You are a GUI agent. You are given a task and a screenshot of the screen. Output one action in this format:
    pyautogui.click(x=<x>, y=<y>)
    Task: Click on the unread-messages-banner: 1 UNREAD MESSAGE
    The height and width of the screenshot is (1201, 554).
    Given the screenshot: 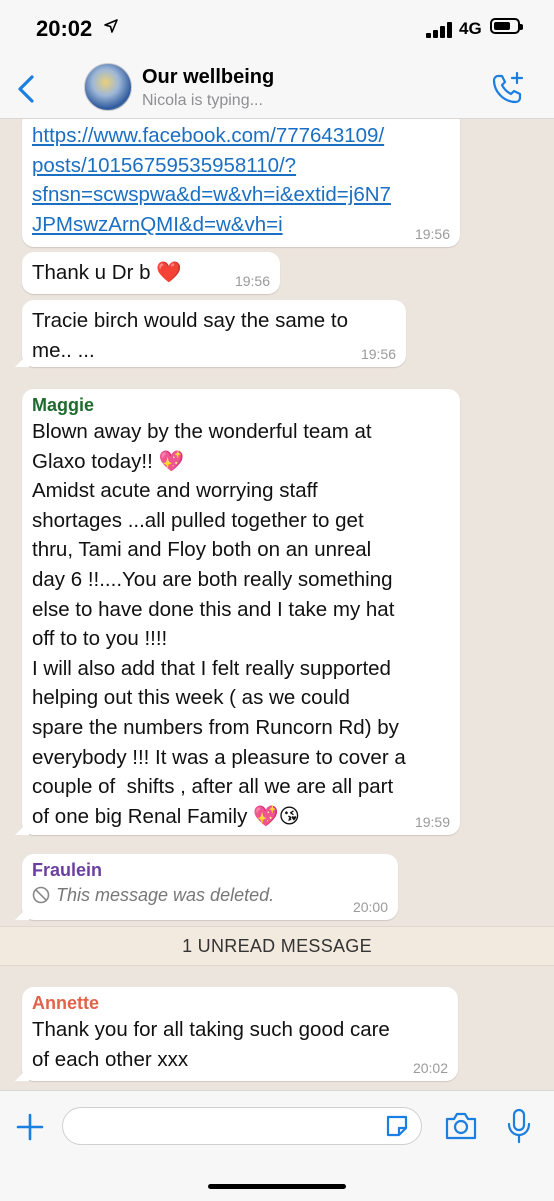 What is the action you would take?
    pyautogui.click(x=277, y=946)
    